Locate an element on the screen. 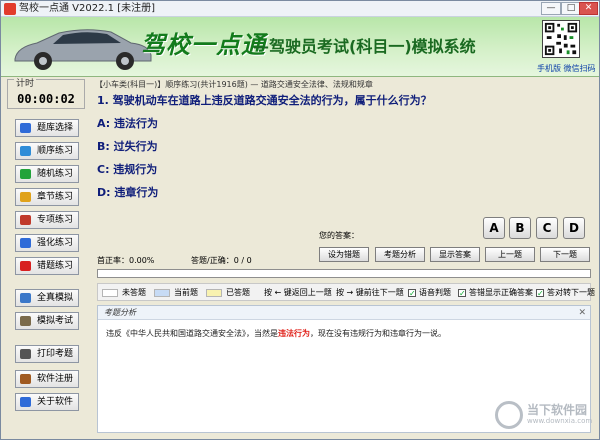 The width and height of the screenshot is (600, 440). sidebar-button-7: 错题练习 is located at coordinates (47, 266).